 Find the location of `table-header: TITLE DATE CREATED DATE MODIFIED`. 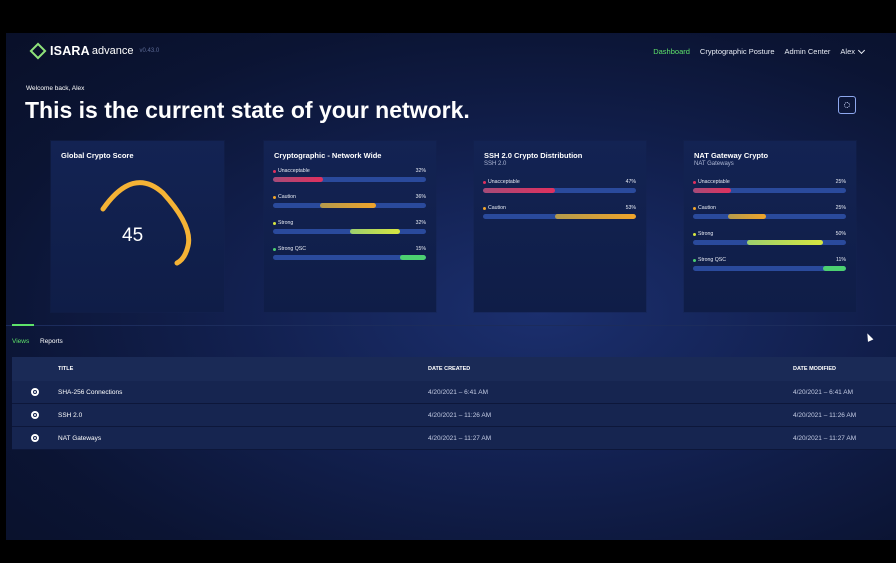

table-header: TITLE DATE CREATED DATE MODIFIED is located at coordinates (454, 369).